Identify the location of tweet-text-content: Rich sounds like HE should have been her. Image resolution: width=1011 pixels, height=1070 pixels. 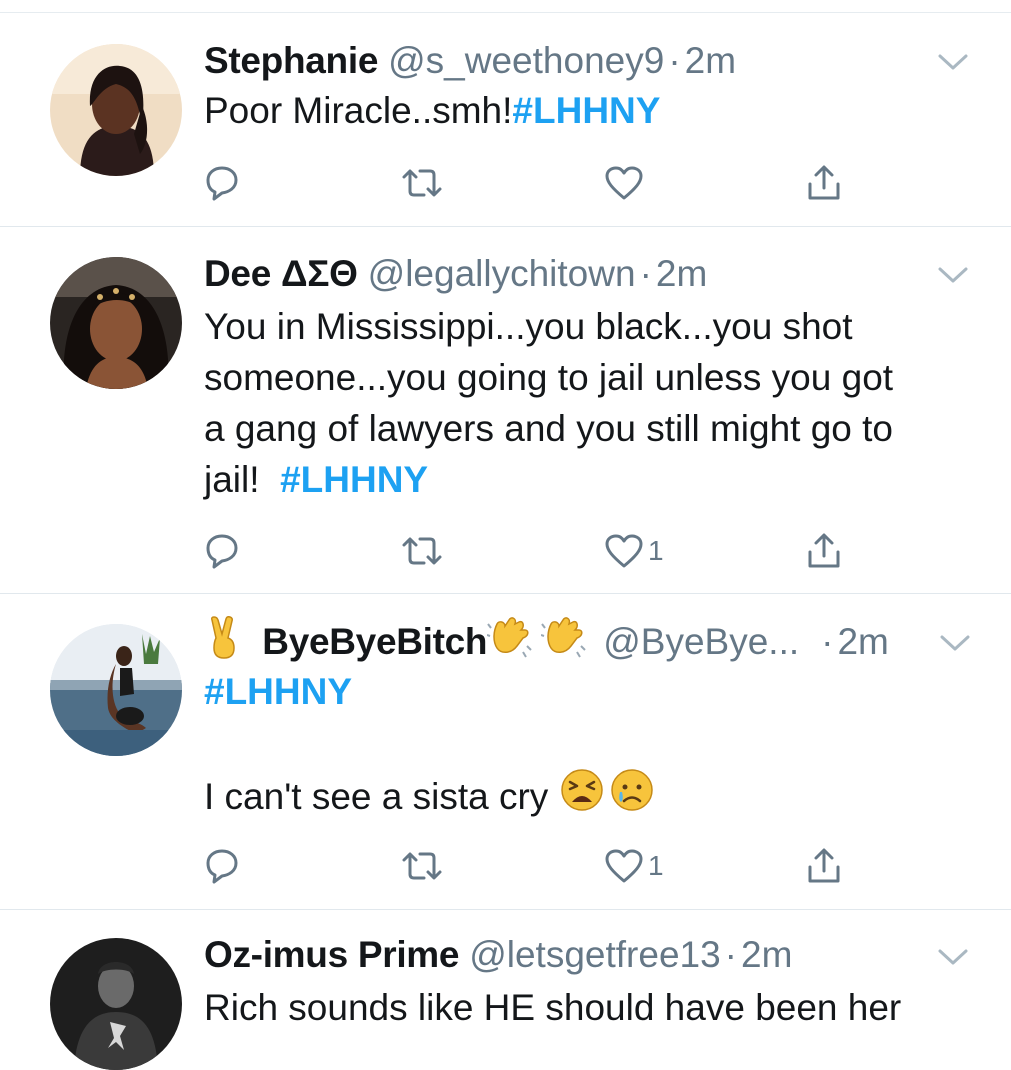
(553, 1007).